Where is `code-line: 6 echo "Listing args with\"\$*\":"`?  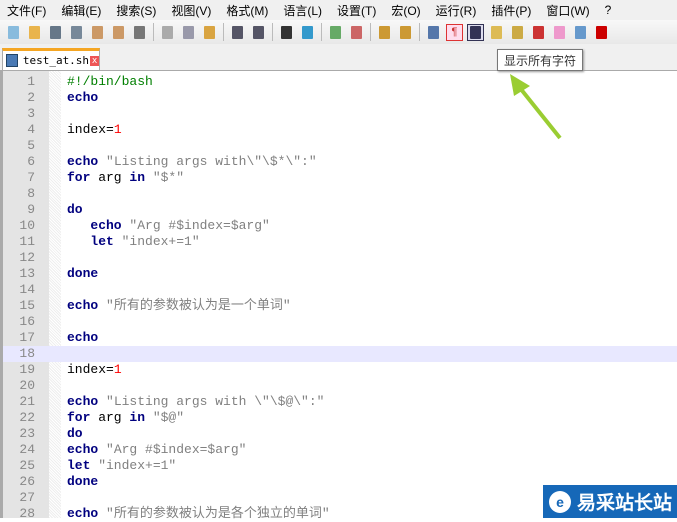
code-line: 6 echo "Listing args with\"\$*\":" is located at coordinates (340, 162).